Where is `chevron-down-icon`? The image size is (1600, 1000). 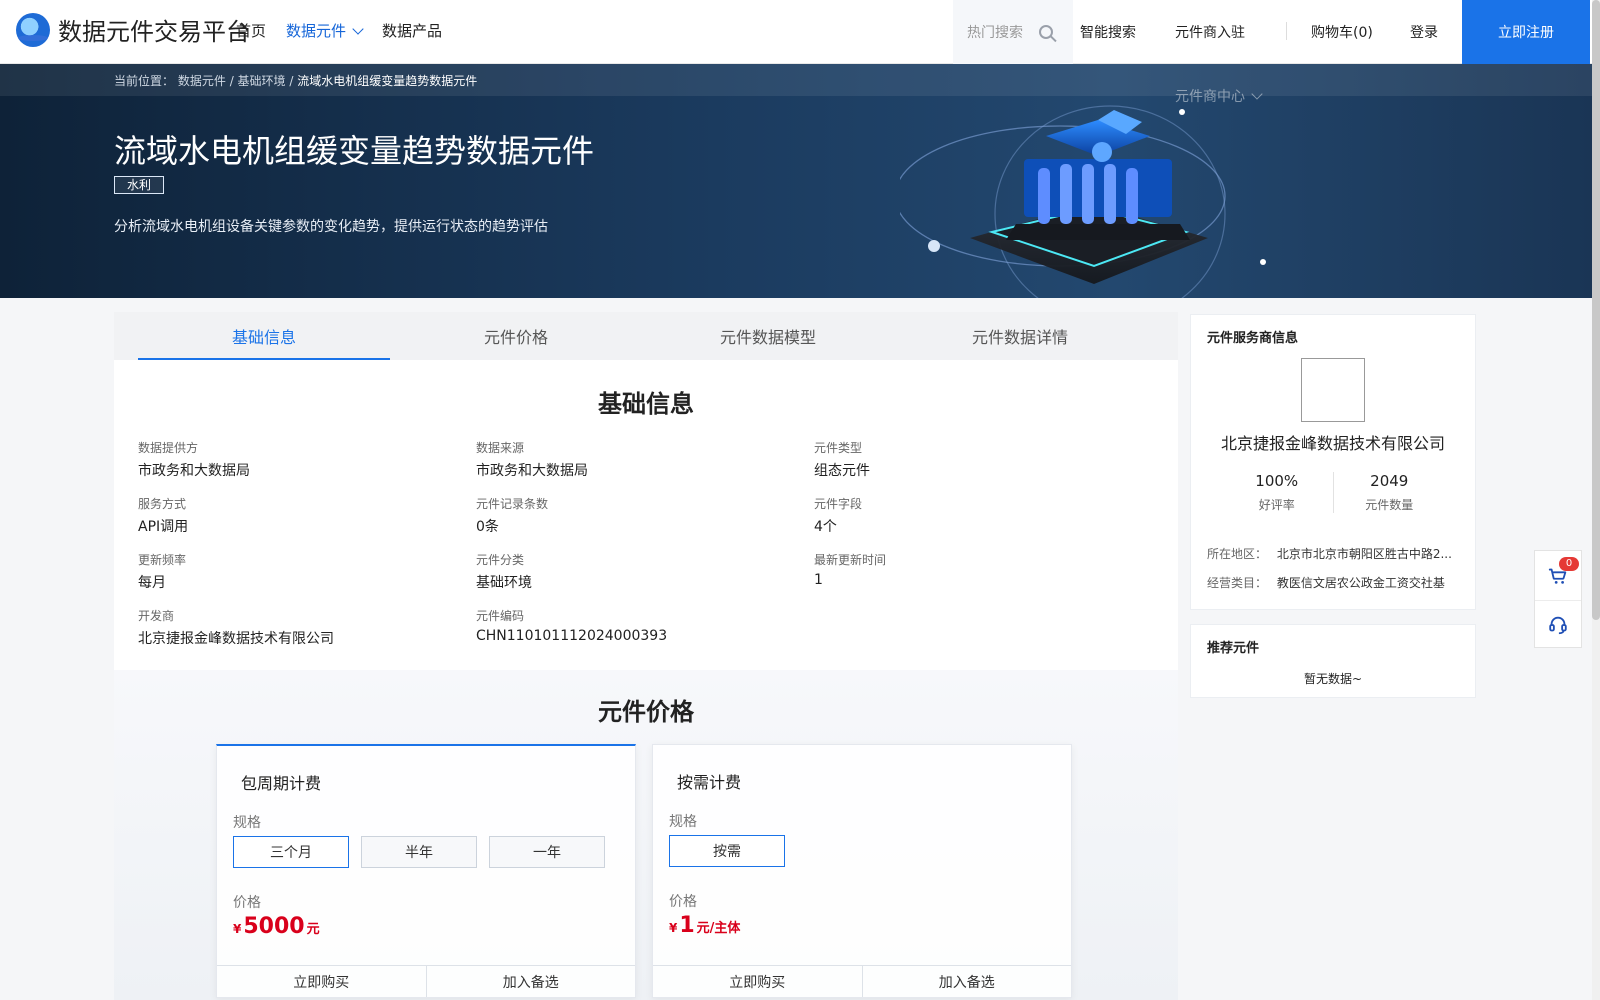 chevron-down-icon is located at coordinates (358, 28).